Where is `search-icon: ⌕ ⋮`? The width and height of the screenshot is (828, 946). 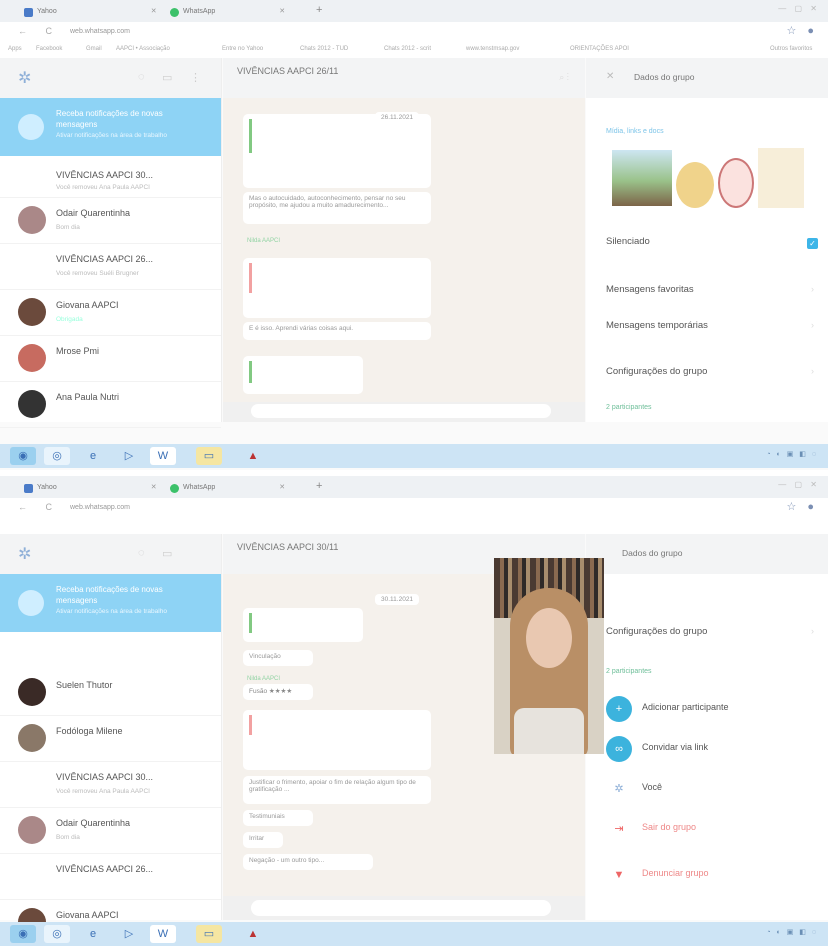 search-icon: ⌕ ⋮ is located at coordinates (564, 77).